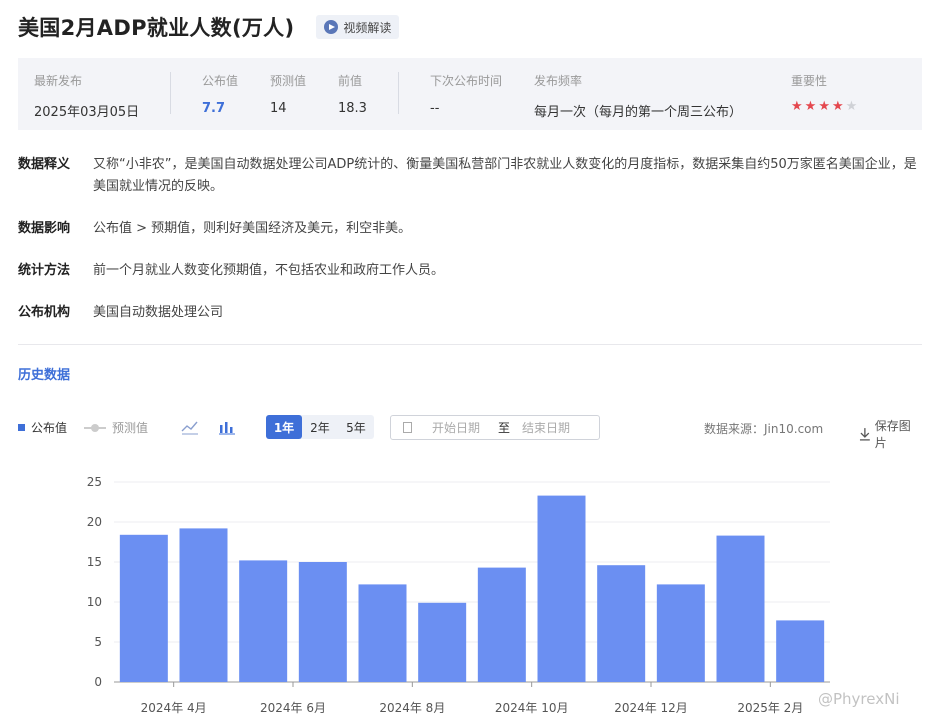  What do you see at coordinates (651, 708) in the screenshot?
I see `x-tick-label: 2024年 12月` at bounding box center [651, 708].